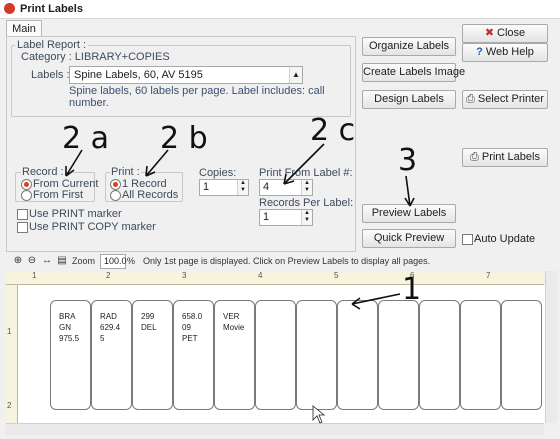  I want to click on arrow-2b, so click(157, 163).